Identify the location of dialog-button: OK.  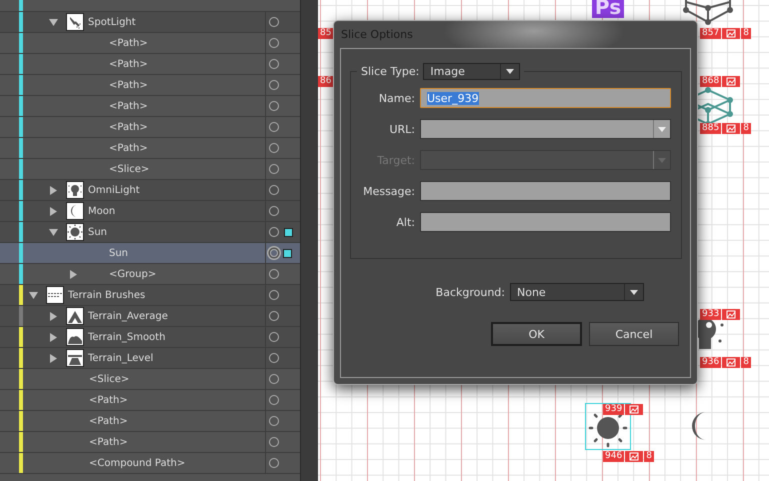
(536, 334).